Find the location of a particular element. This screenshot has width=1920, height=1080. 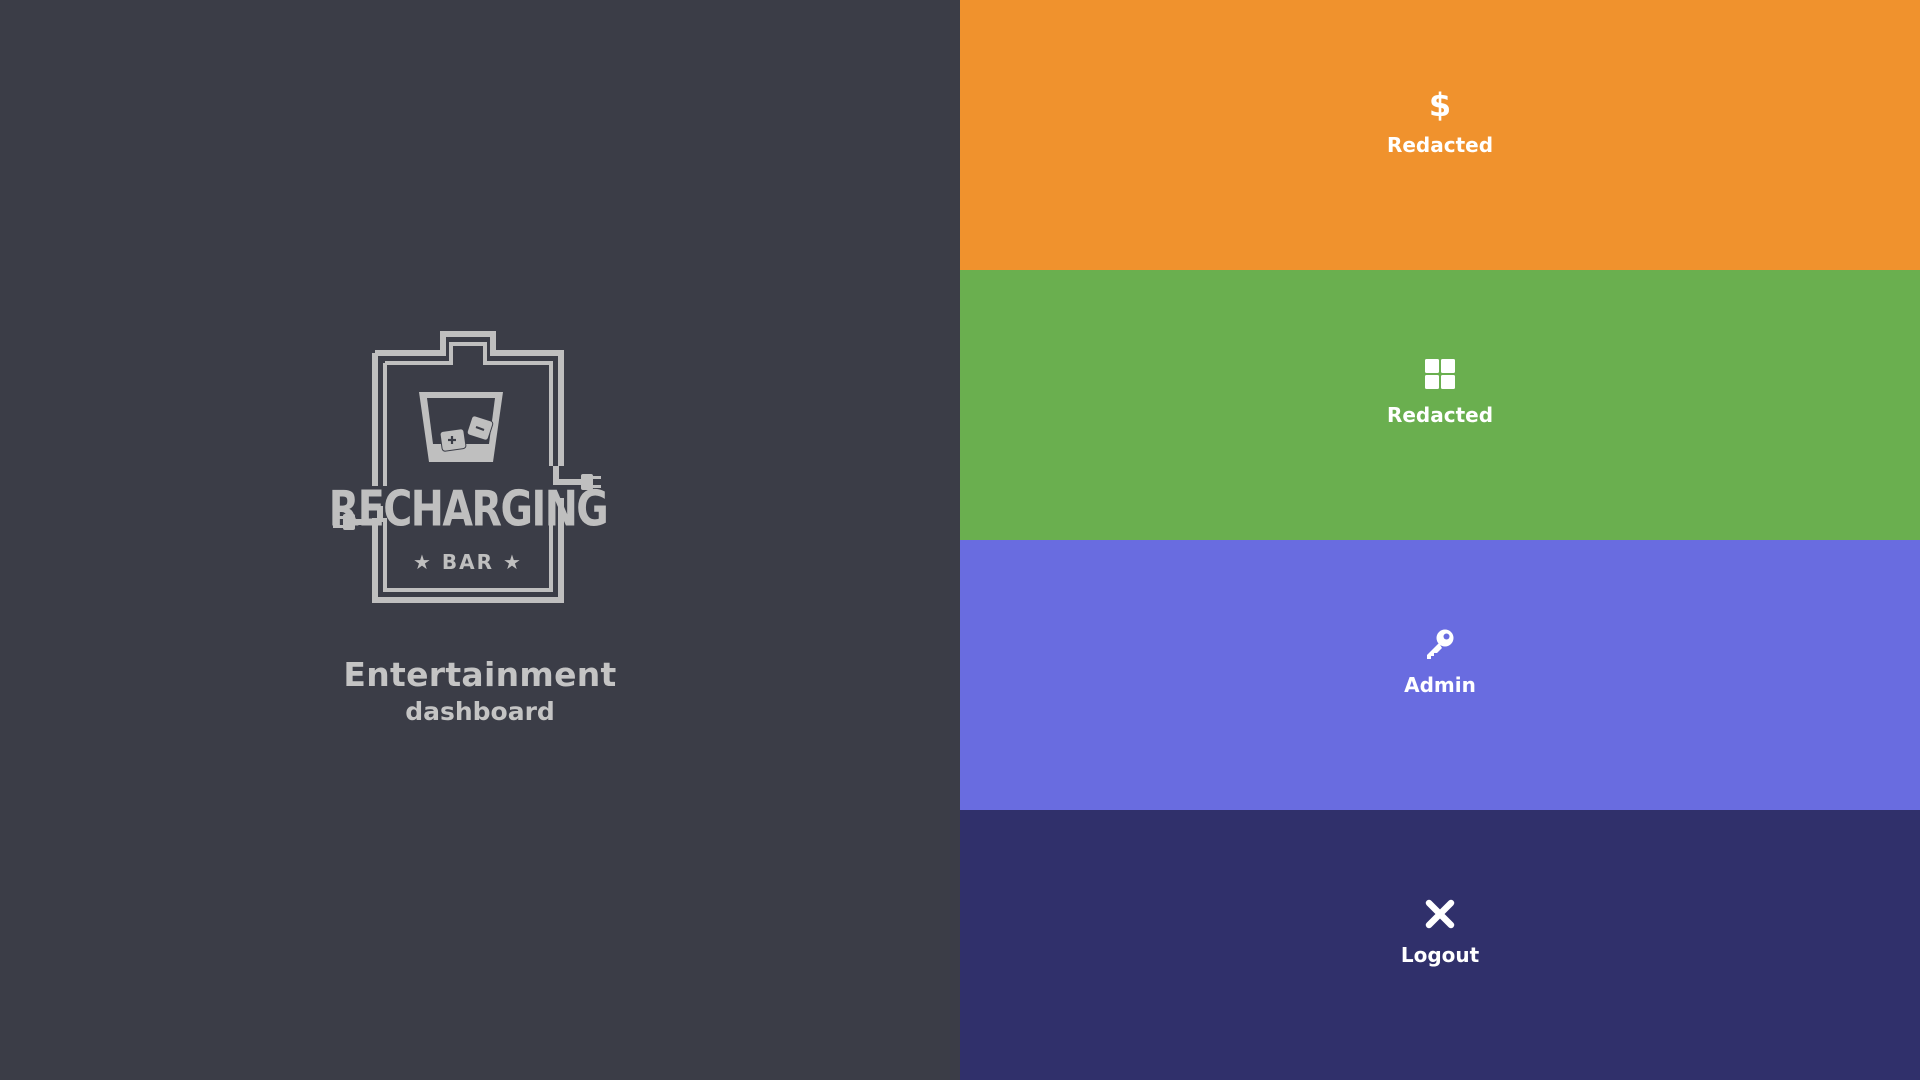

menu-tile-redacted-1: $ Redacted is located at coordinates (1440, 135).